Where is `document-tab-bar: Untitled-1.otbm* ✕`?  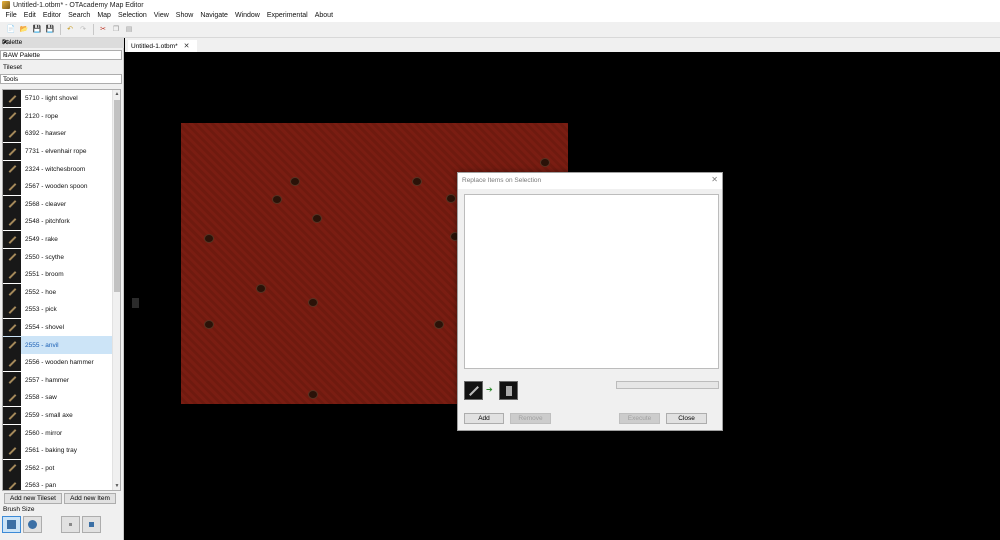 document-tab-bar: Untitled-1.otbm* ✕ is located at coordinates (562, 45).